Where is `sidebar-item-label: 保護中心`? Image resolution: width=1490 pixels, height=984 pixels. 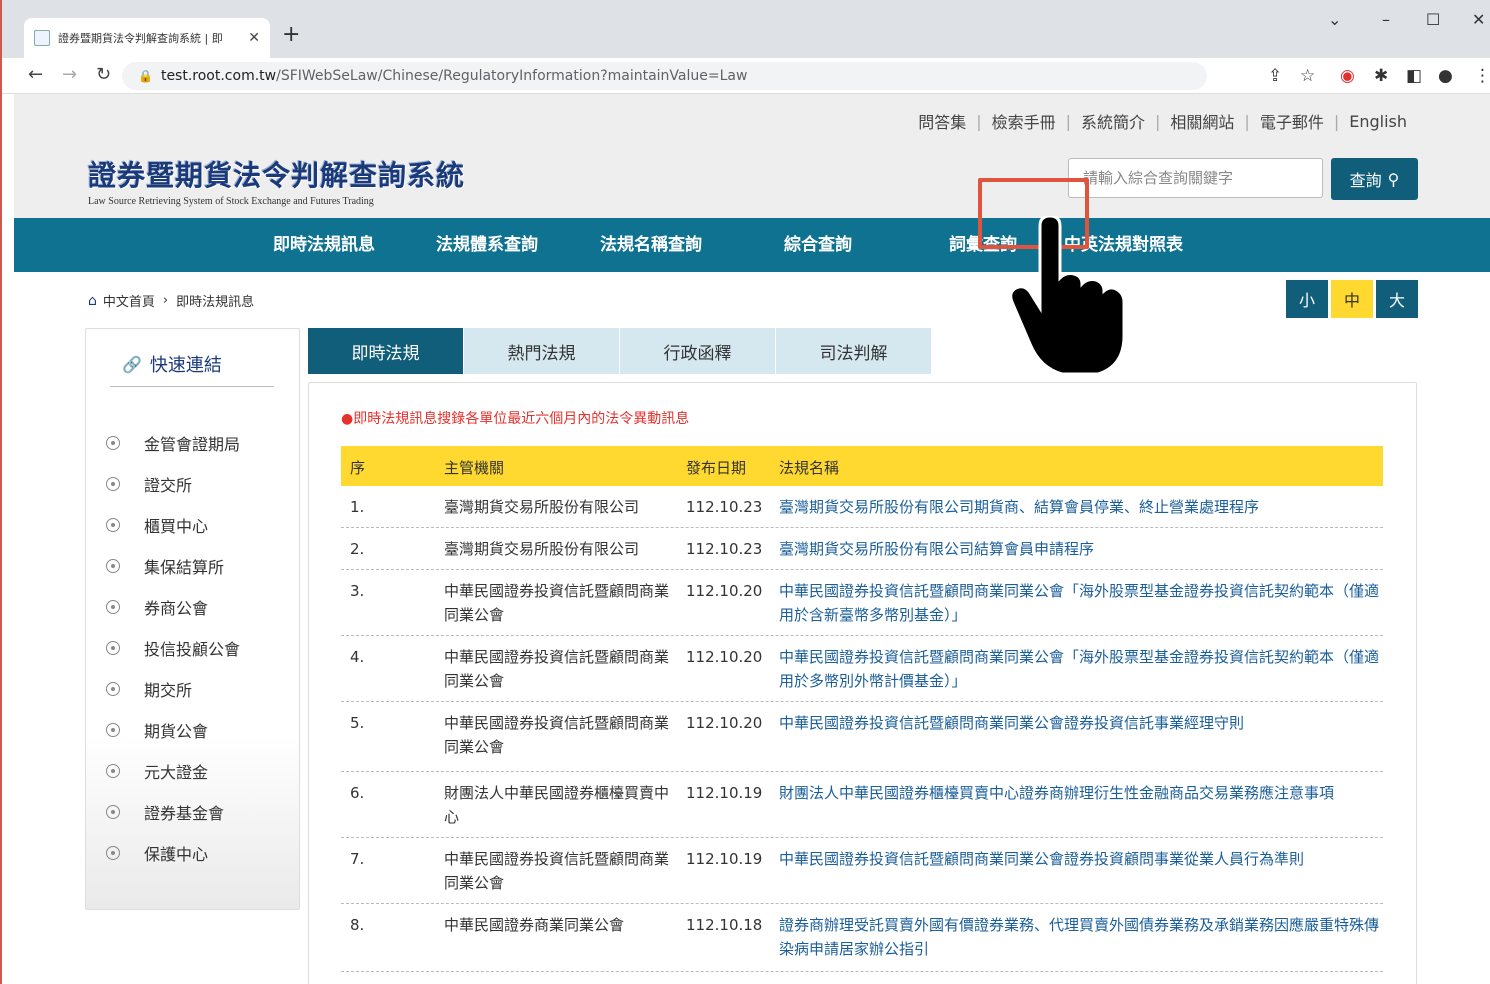
sidebar-item-label: 保護中心 is located at coordinates (176, 854).